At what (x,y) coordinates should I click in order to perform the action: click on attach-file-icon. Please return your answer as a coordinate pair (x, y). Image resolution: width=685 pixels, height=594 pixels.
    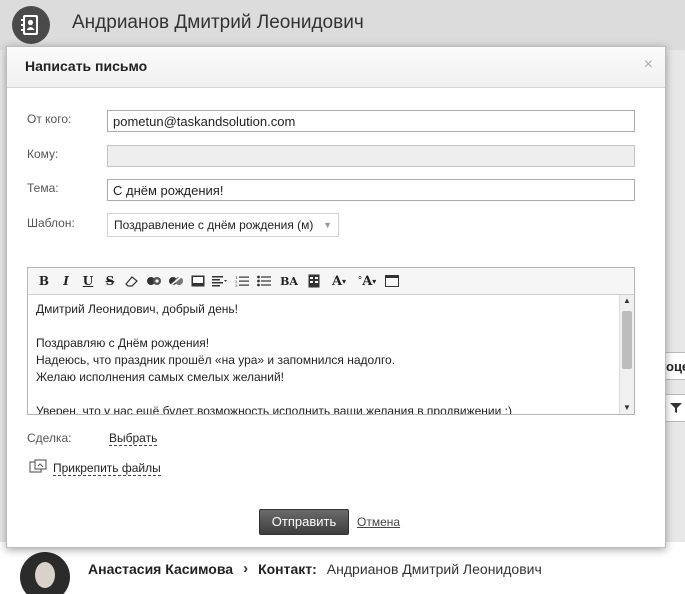
    Looking at the image, I should click on (38, 468).